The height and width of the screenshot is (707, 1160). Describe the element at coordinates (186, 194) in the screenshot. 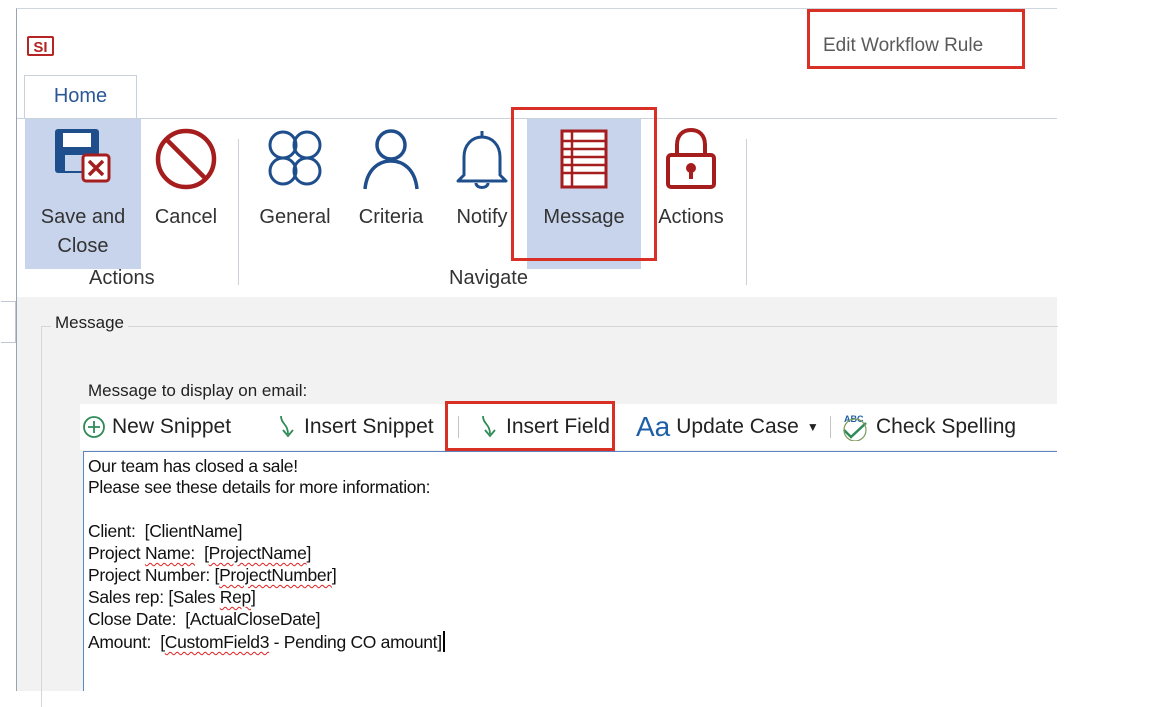

I see `cancel-button: Cancel` at that location.